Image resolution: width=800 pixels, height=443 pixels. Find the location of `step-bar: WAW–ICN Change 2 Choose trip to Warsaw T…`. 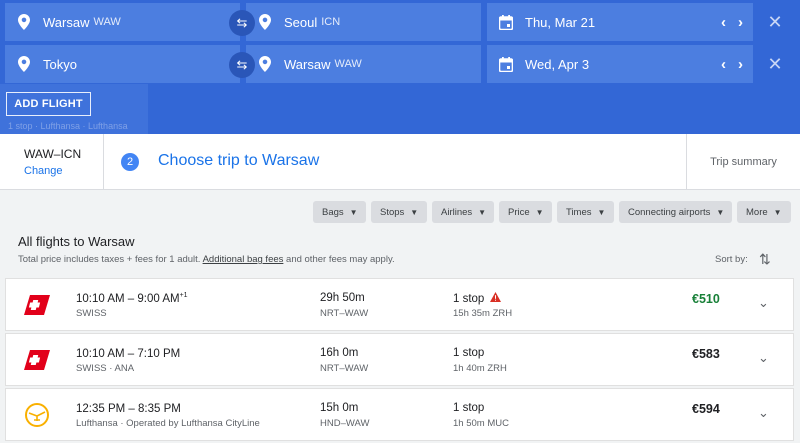

step-bar: WAW–ICN Change 2 Choose trip to Warsaw T… is located at coordinates (400, 162).